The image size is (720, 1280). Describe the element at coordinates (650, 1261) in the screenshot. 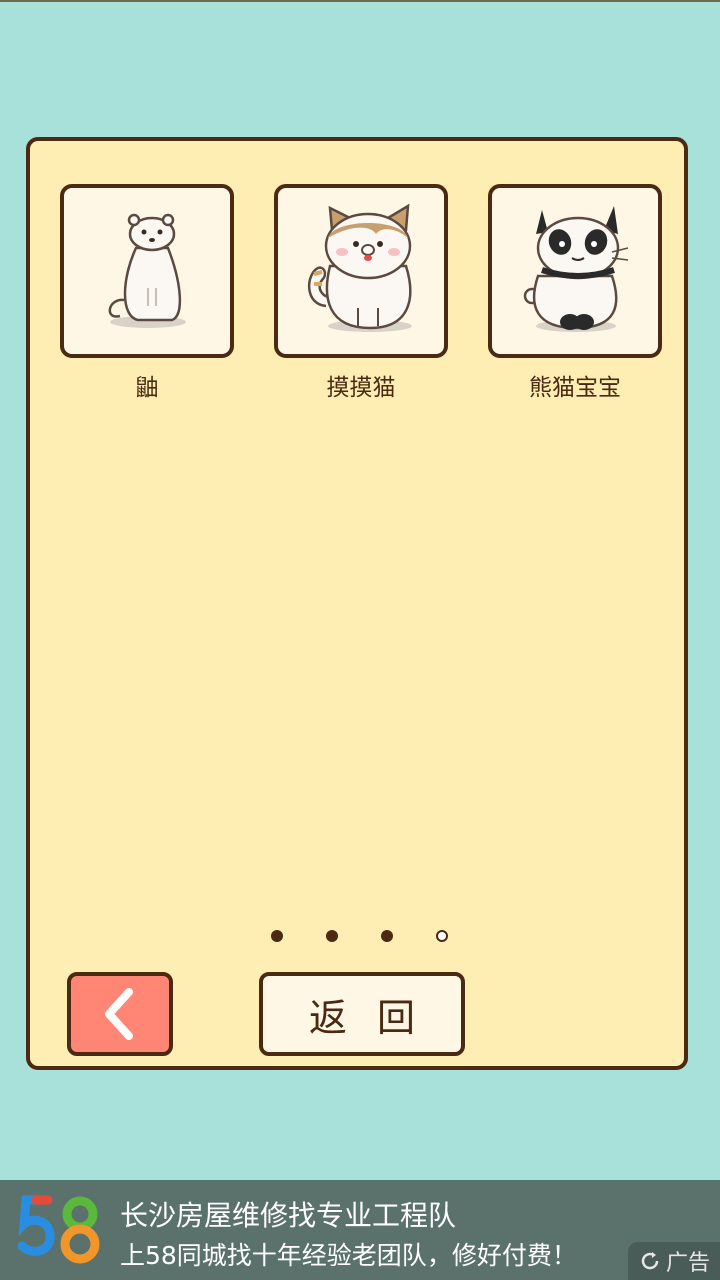

I see `refresh-icon` at that location.